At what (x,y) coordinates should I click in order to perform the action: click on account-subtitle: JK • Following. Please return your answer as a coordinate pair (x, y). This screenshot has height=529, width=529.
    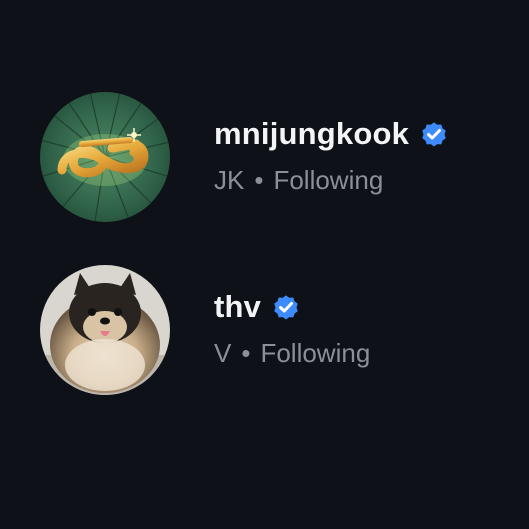
    Looking at the image, I should click on (331, 180).